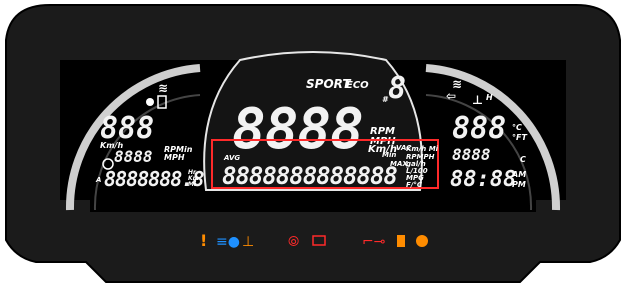  What do you see at coordinates (150, 102) in the screenshot?
I see `left-dot-indicator` at bounding box center [150, 102].